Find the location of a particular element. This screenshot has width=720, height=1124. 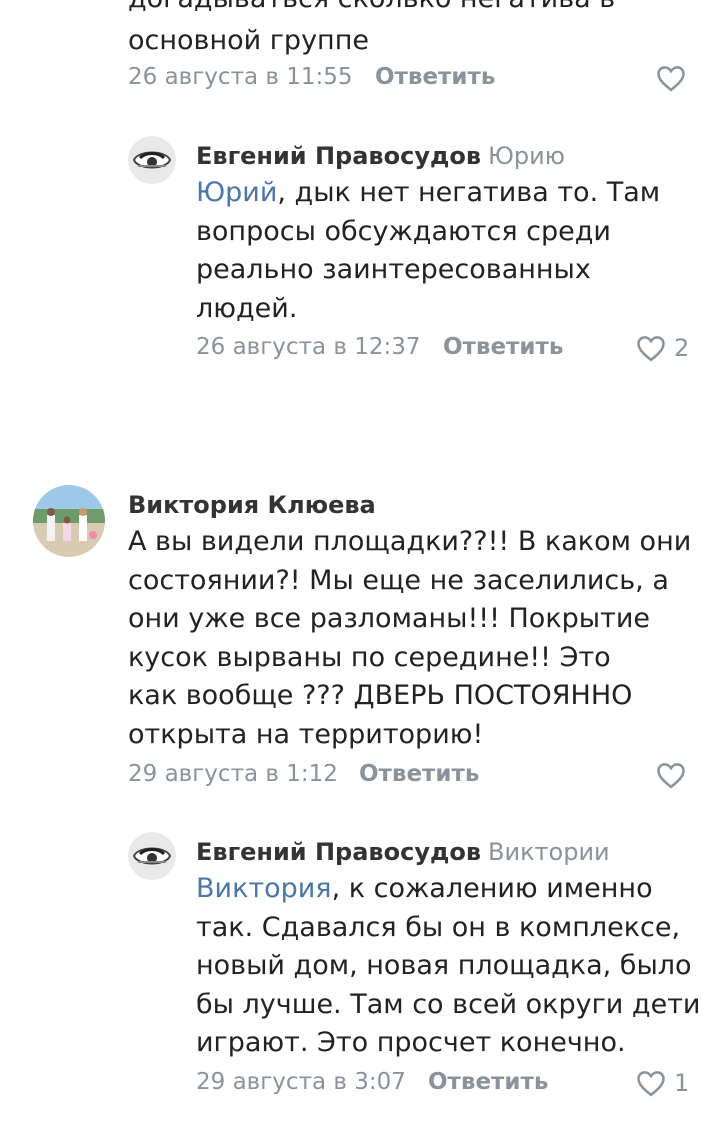

comment-text: догадываться сколько негатива в is located at coordinates (371, 9).